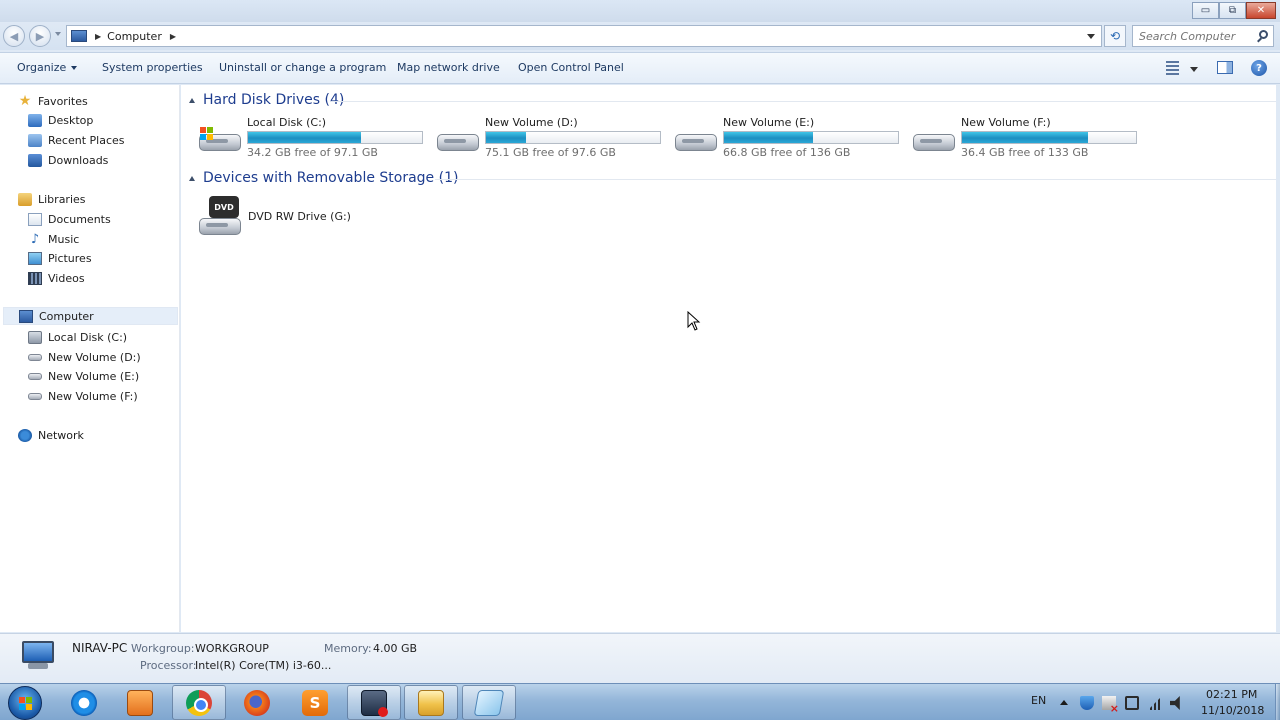 The height and width of the screenshot is (720, 1280). Describe the element at coordinates (1231, 694) in the screenshot. I see `clock-time: 02:21 PM` at that location.